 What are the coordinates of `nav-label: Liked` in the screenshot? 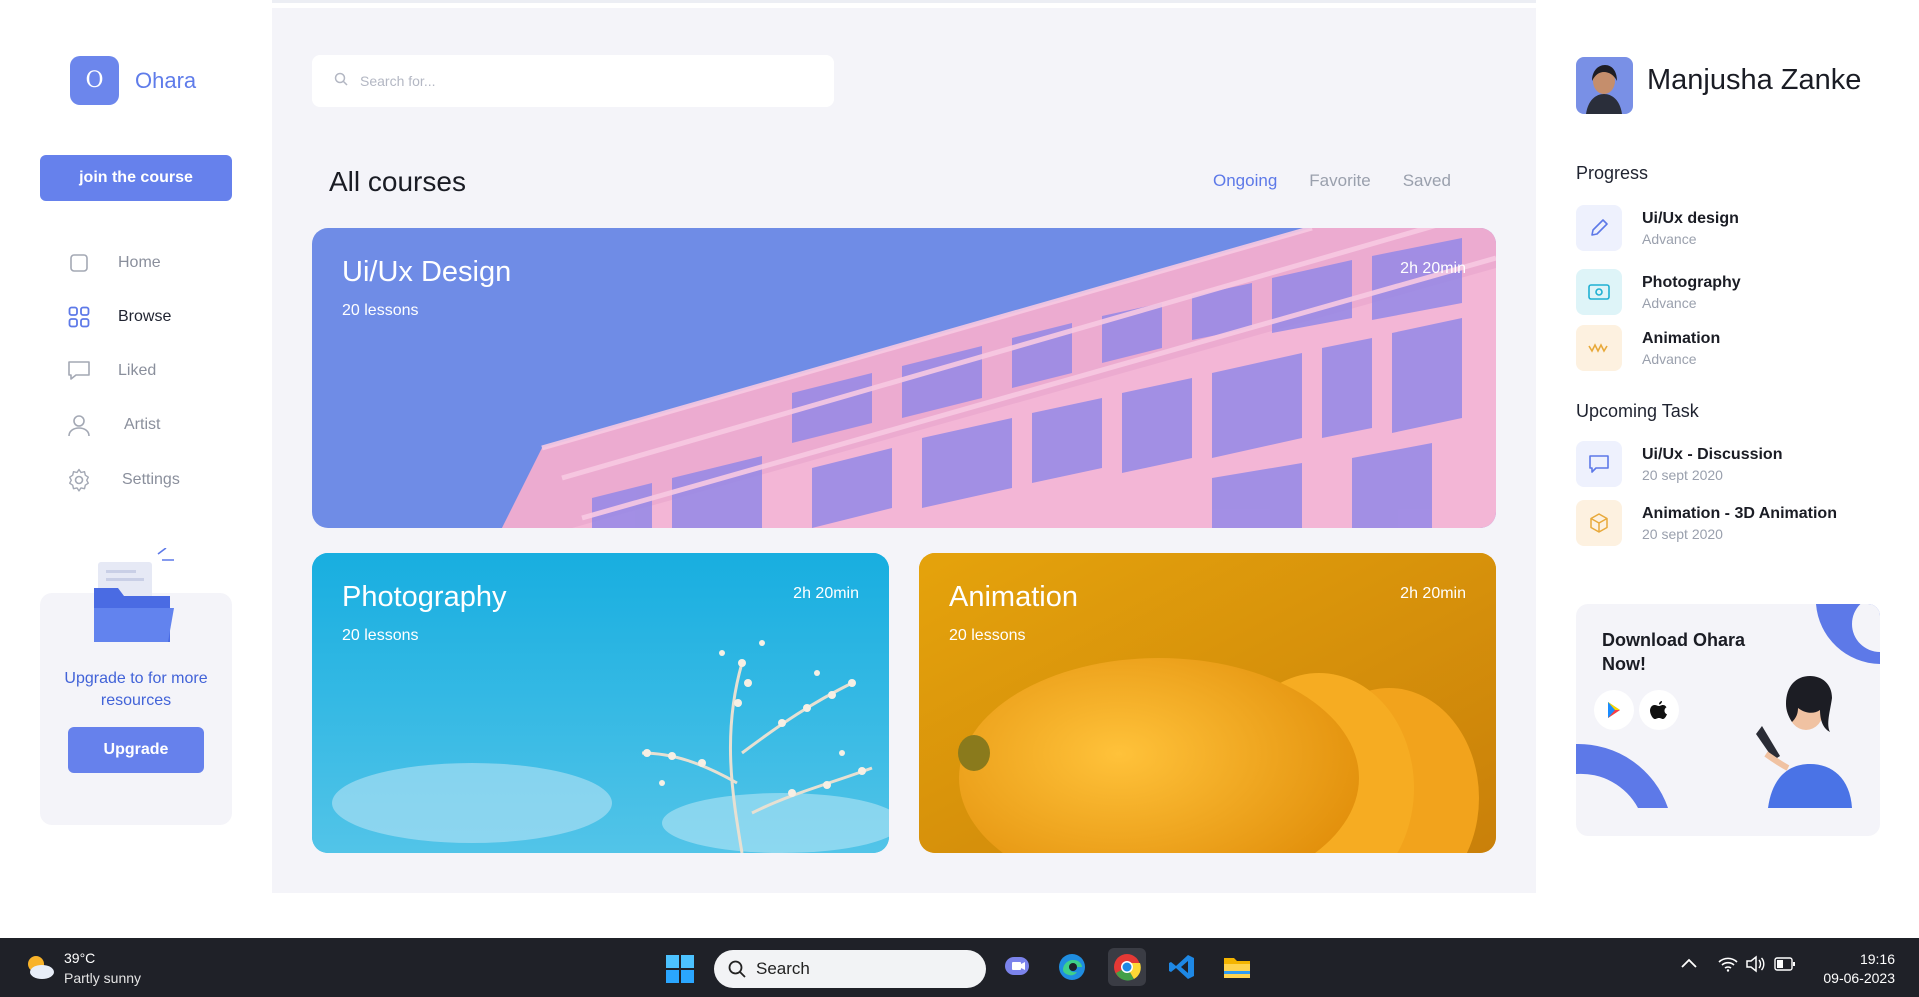 It's located at (137, 370).